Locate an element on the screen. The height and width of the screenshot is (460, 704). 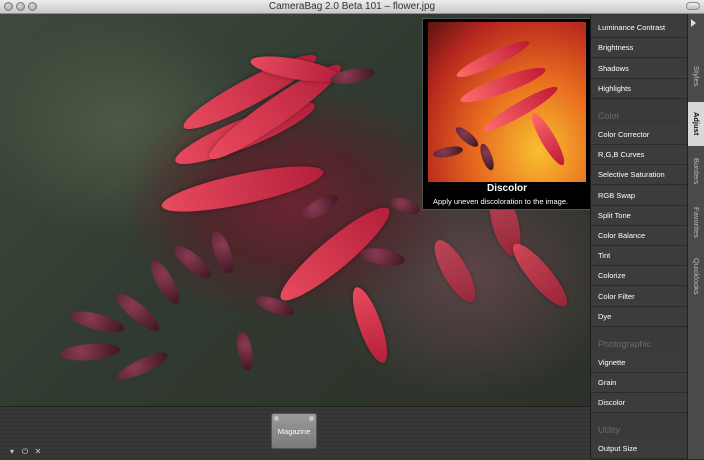
tab-adjust: Adjust is located at coordinates (696, 124).